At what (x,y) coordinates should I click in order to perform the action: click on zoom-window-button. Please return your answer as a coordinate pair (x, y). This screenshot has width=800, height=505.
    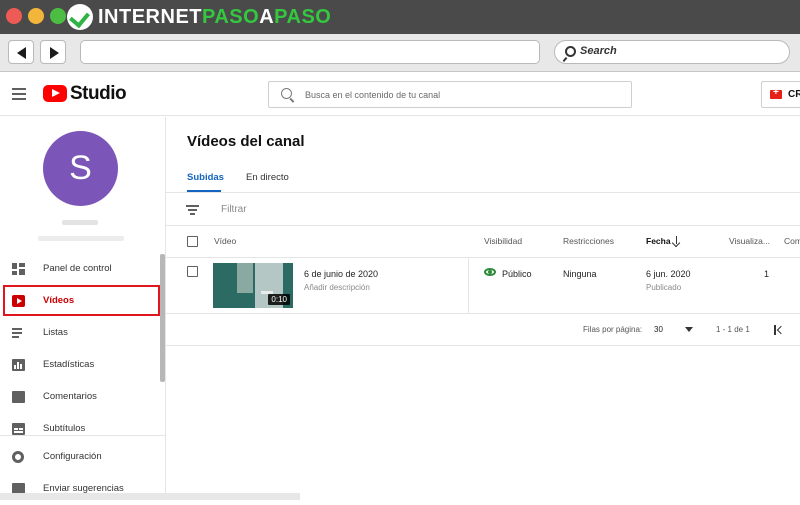
    Looking at the image, I should click on (58, 16).